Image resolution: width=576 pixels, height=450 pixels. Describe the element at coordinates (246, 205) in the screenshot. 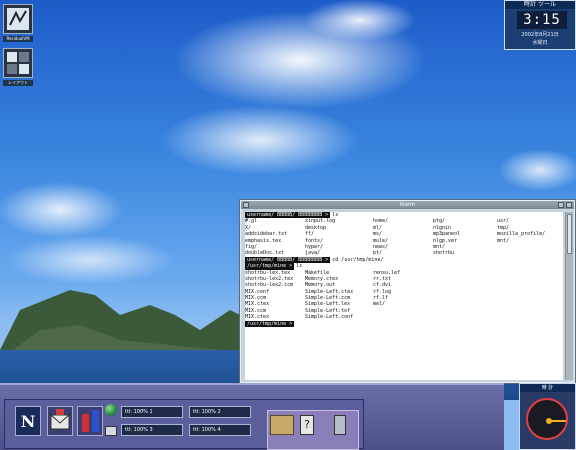

I see `window-menu-button` at that location.